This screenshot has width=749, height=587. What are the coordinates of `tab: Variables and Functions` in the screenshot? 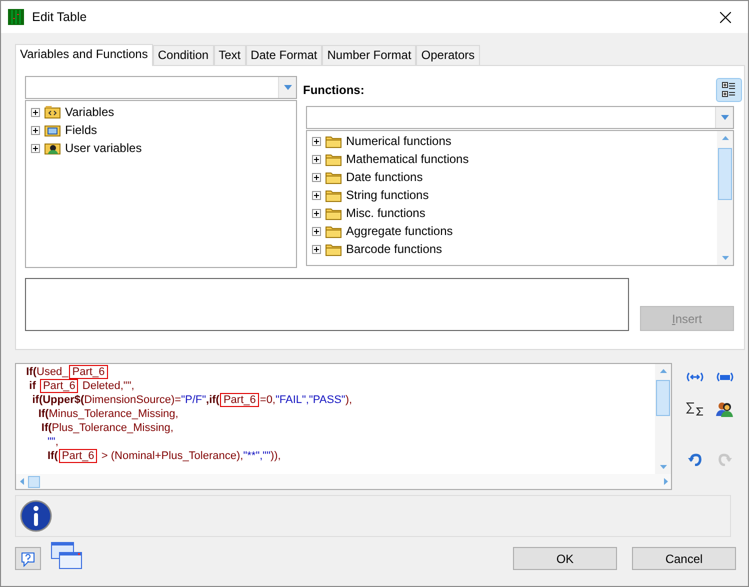 It's located at (84, 55).